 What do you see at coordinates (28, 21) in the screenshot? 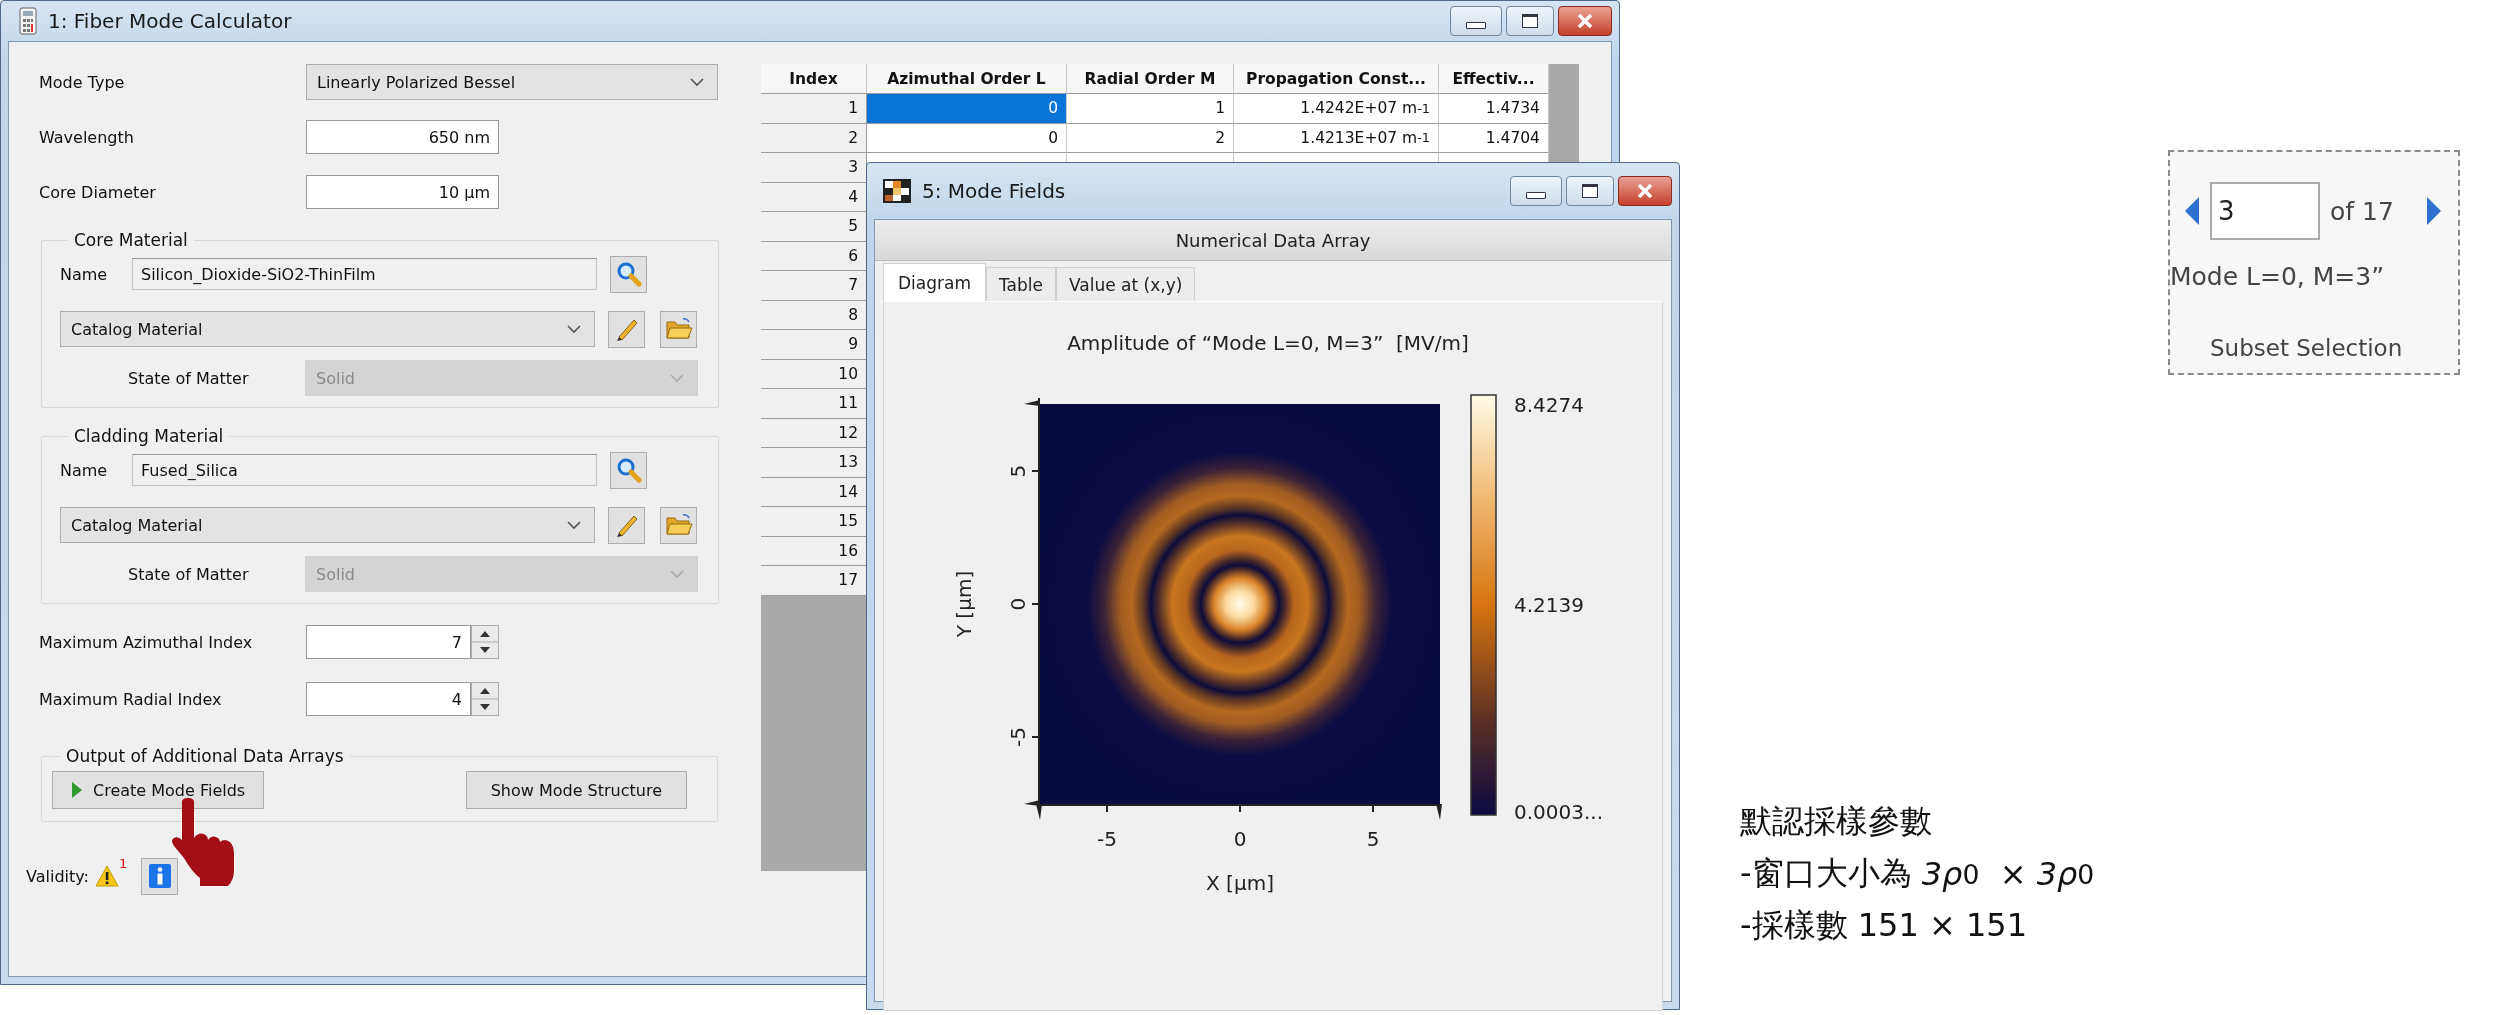
I see `calculator-icon` at bounding box center [28, 21].